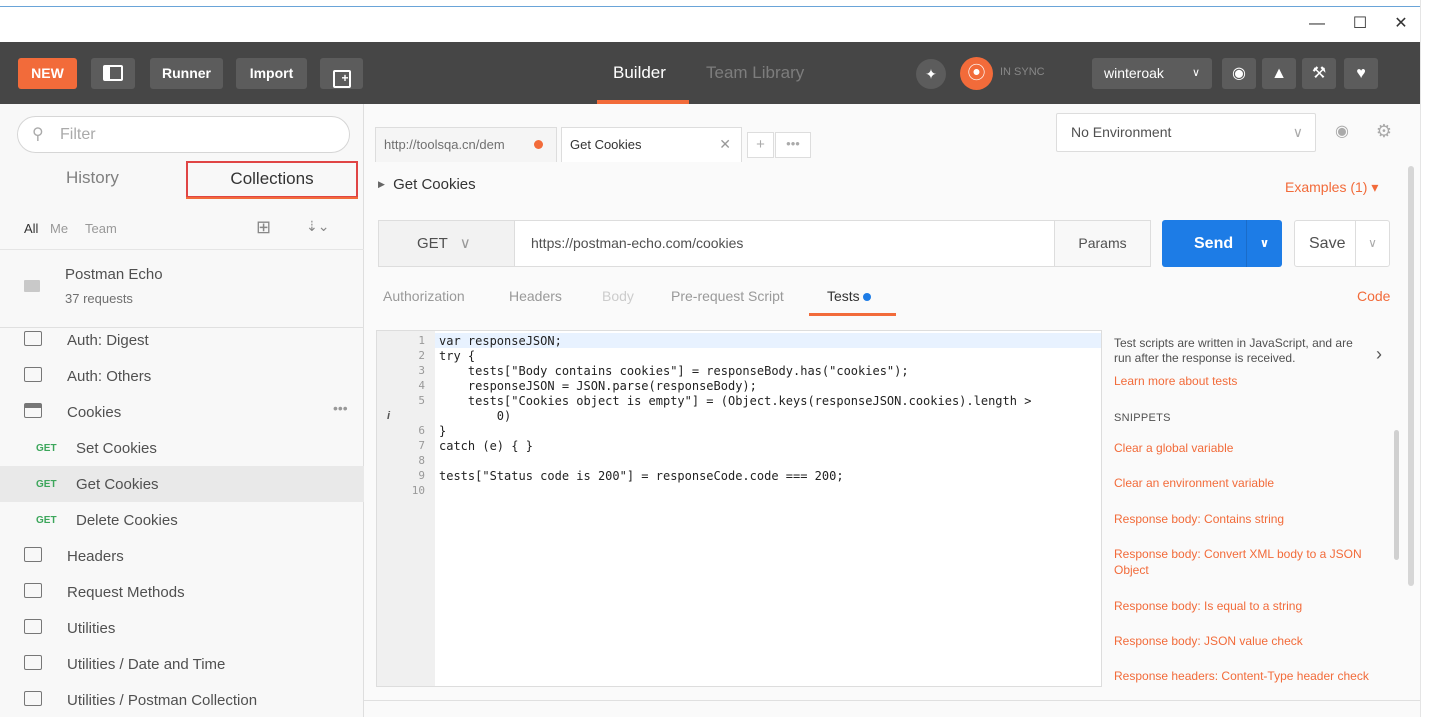  I want to click on editor-gutter: 1 2 3 4 5 6 7 8 9 10 i, so click(406, 508).